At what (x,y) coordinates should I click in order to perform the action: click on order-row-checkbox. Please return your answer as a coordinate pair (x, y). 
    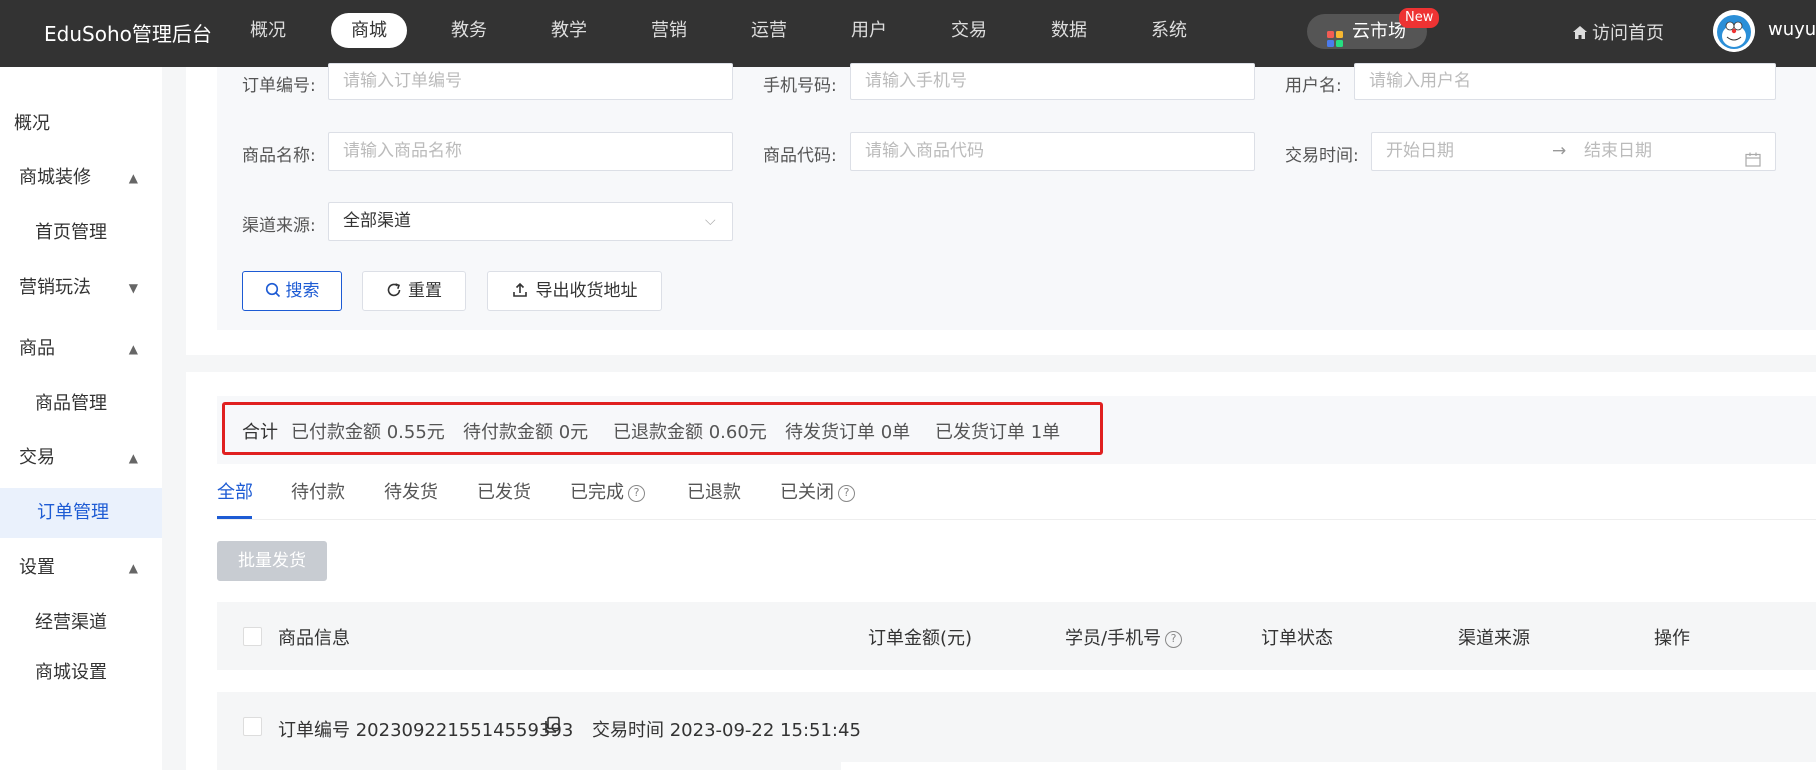
    Looking at the image, I should click on (252, 726).